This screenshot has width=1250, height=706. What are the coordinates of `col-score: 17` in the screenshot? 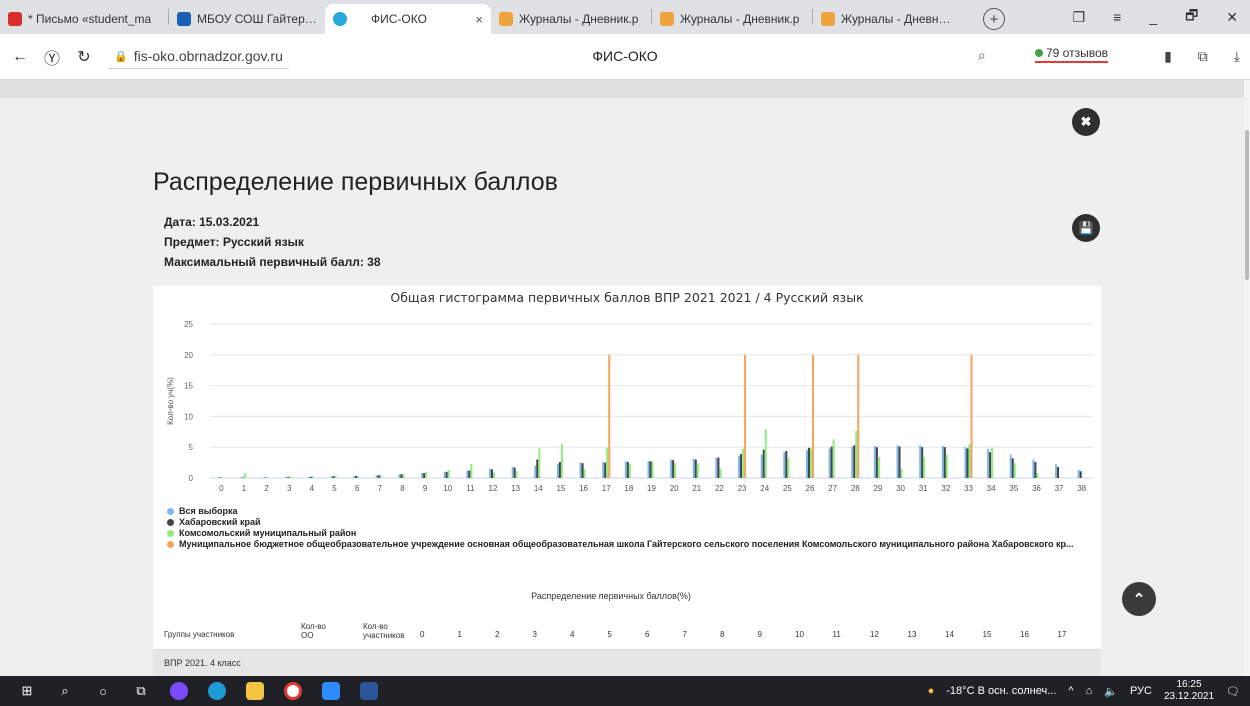 It's located at (1062, 634).